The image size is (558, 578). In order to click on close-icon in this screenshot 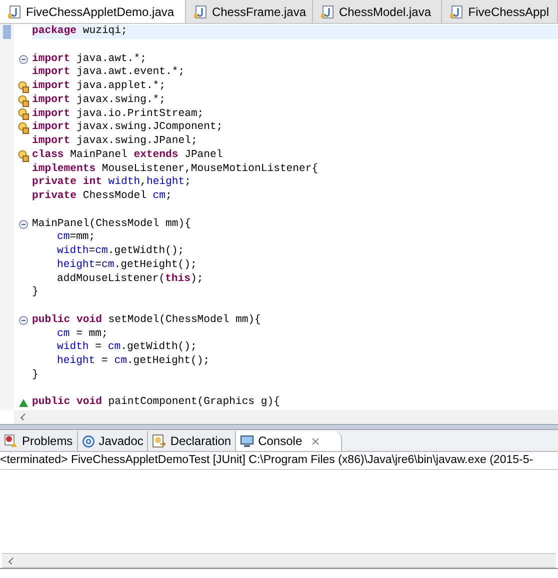, I will do `click(316, 441)`.